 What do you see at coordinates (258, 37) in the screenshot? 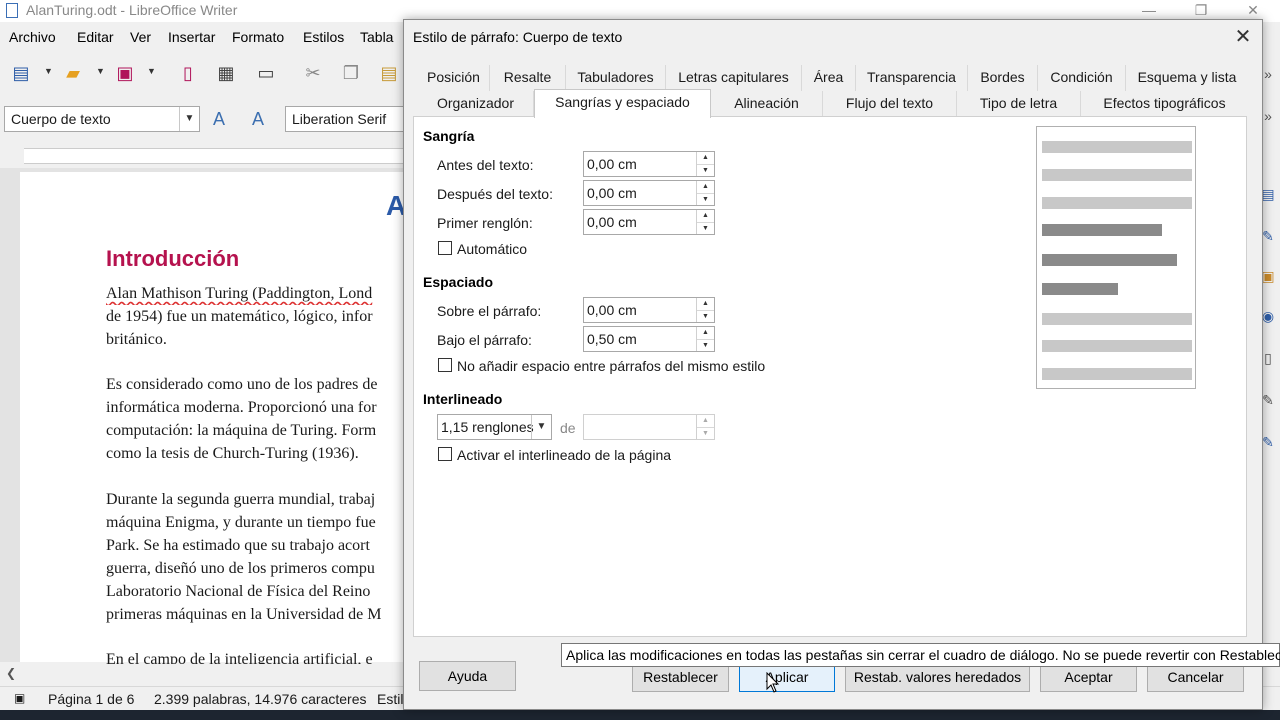
I see `menu-formato: Formato` at bounding box center [258, 37].